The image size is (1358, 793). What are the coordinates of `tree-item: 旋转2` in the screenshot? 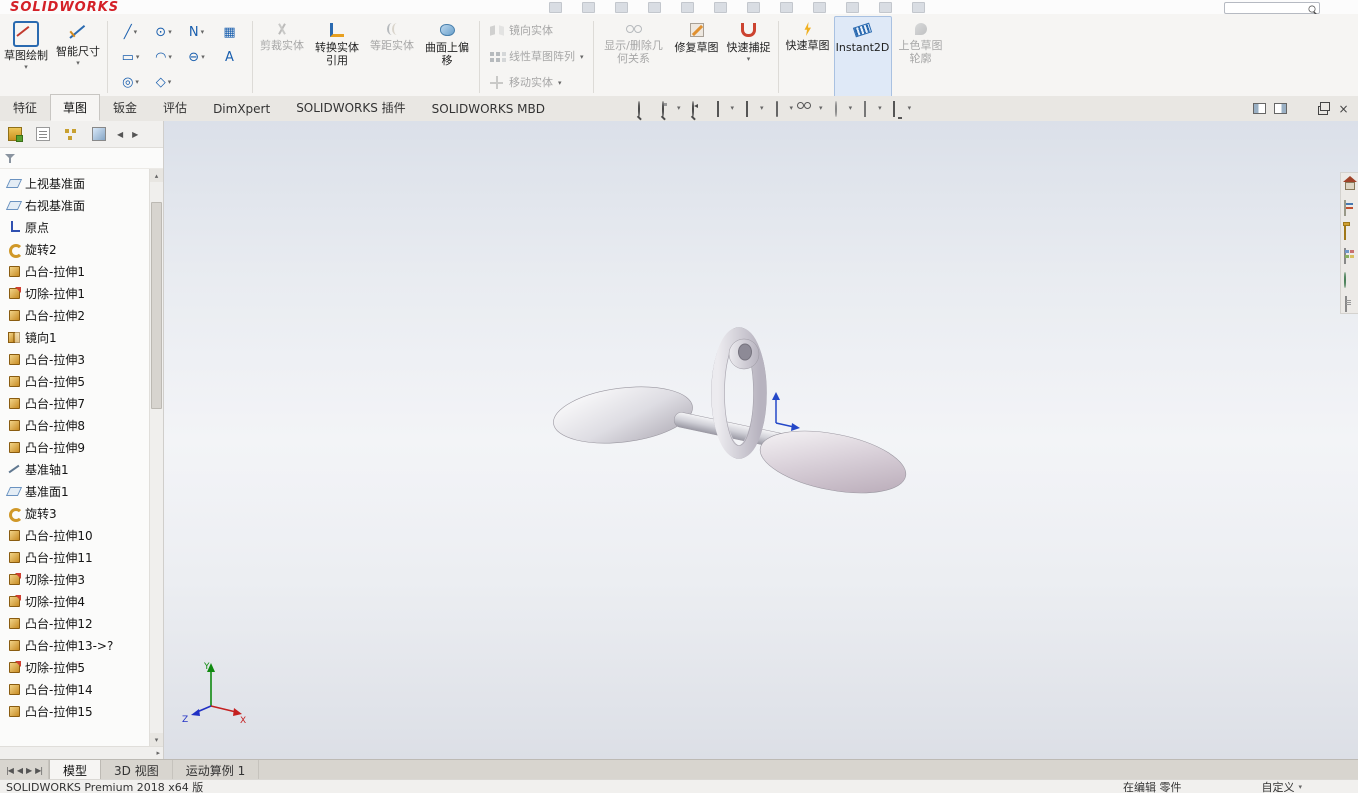 It's located at (74, 249).